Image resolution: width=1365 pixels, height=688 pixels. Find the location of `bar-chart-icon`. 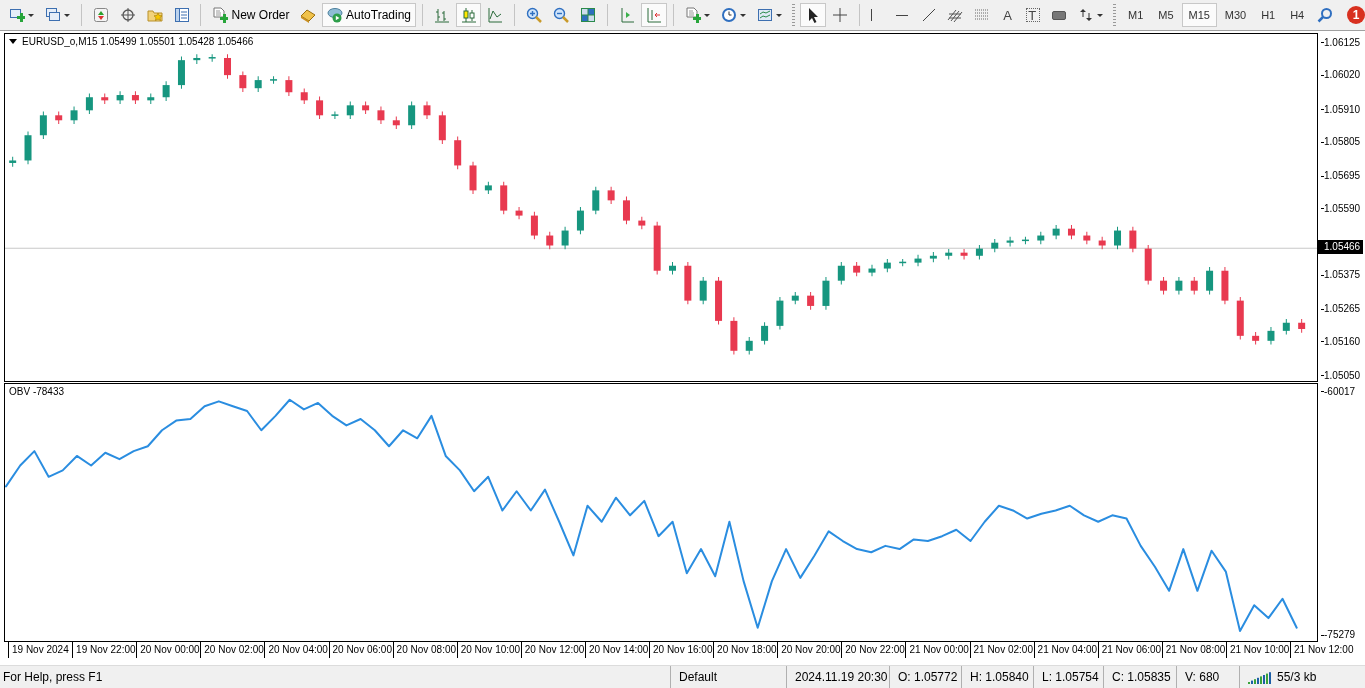

bar-chart-icon is located at coordinates (441, 15).